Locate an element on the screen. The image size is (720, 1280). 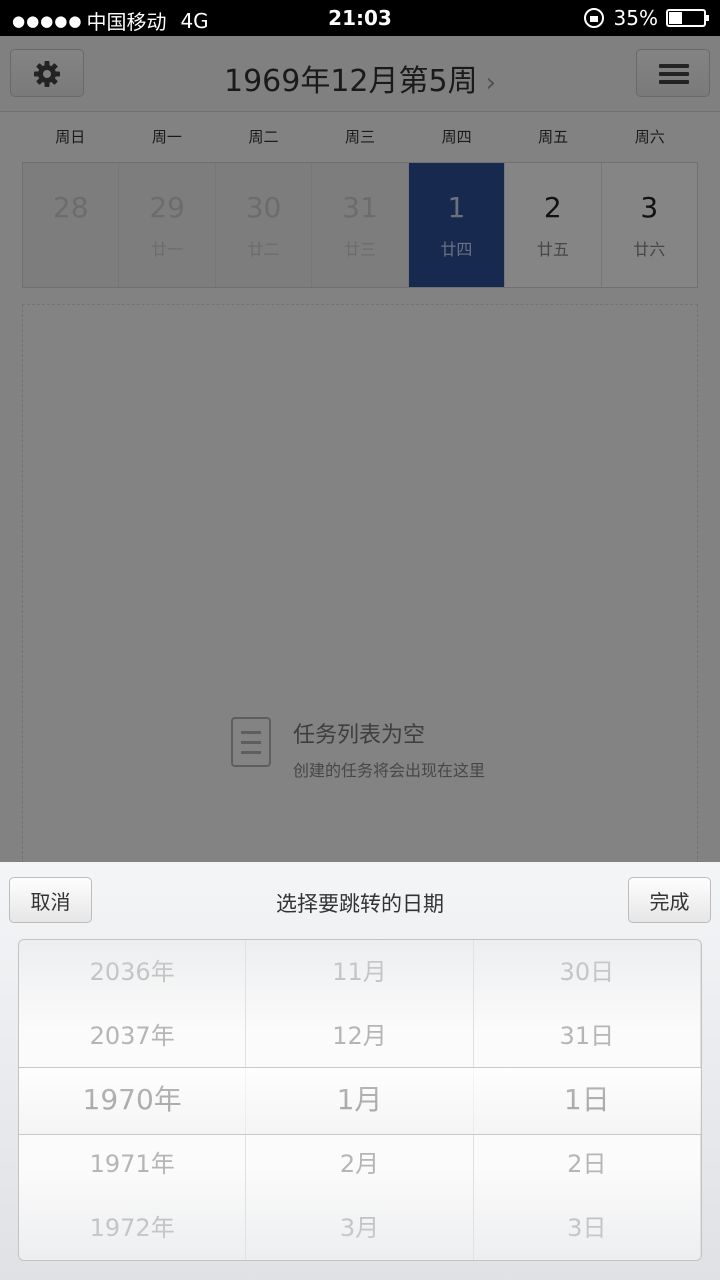
status-right: 35% is located at coordinates (646, 18).